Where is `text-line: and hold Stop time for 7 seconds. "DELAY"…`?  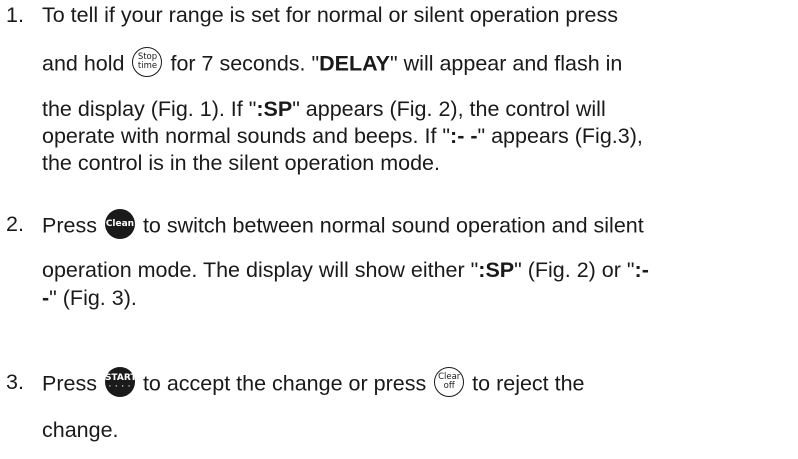
text-line: and hold Stop time for 7 seconds. "DELAY"… is located at coordinates (332, 63).